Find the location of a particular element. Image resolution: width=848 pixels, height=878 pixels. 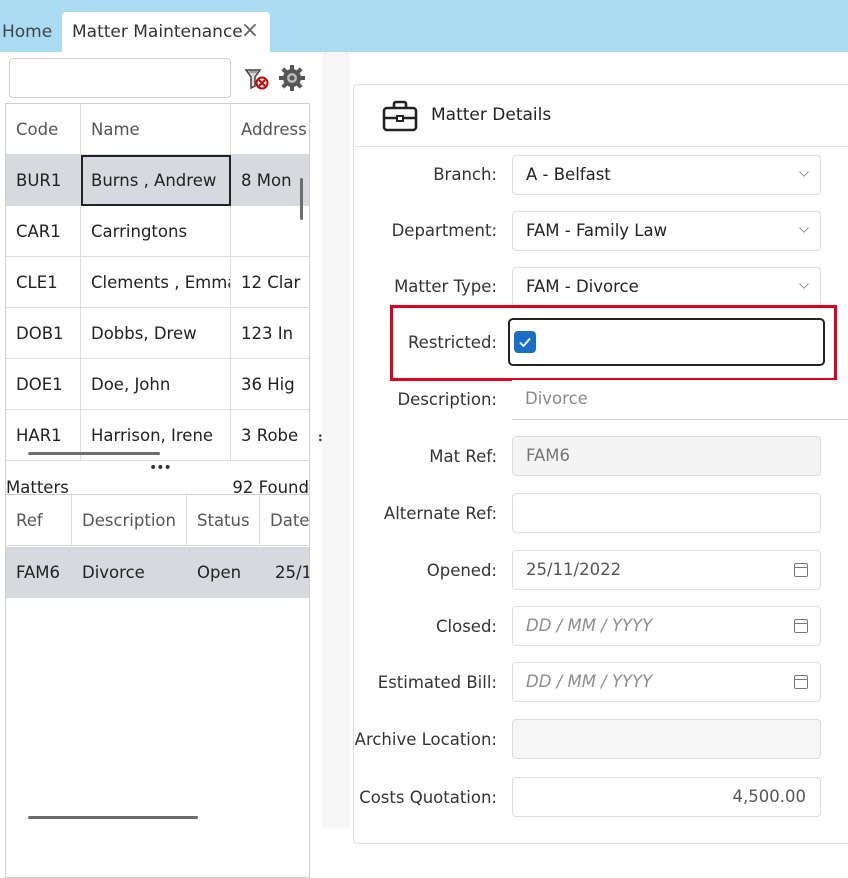

branch-label: Branch: is located at coordinates (465, 174).